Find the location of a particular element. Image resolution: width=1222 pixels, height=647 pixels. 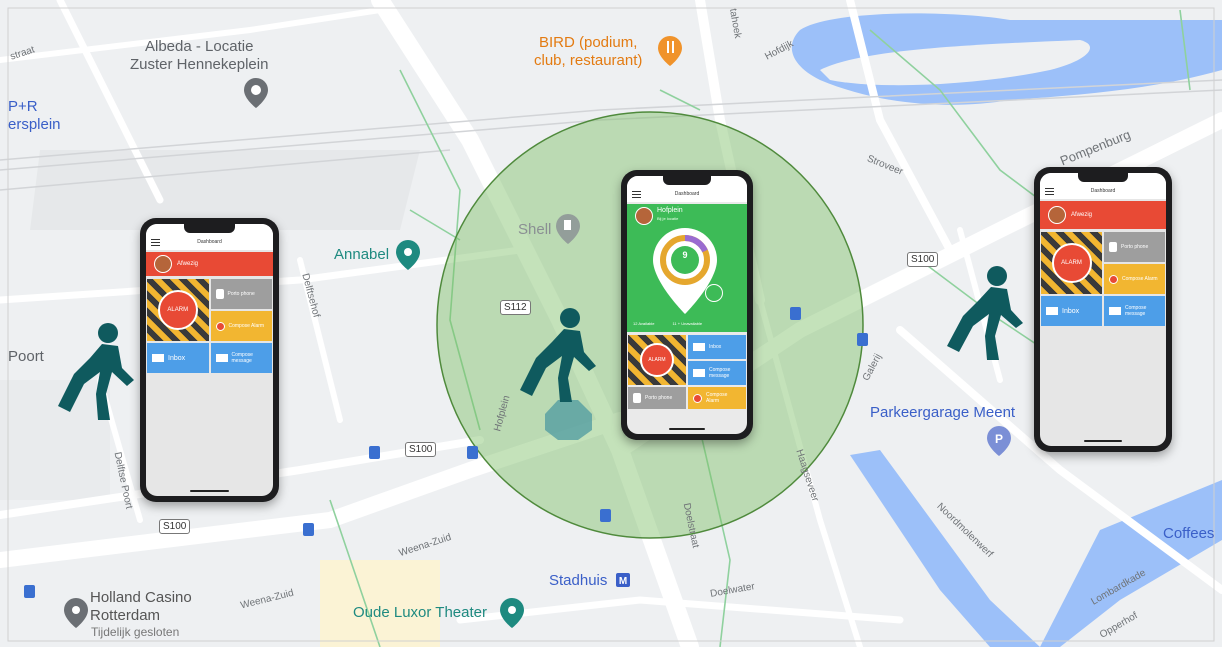

parkeergarage-label: Parkeergarage Meent is located at coordinates (942, 412).